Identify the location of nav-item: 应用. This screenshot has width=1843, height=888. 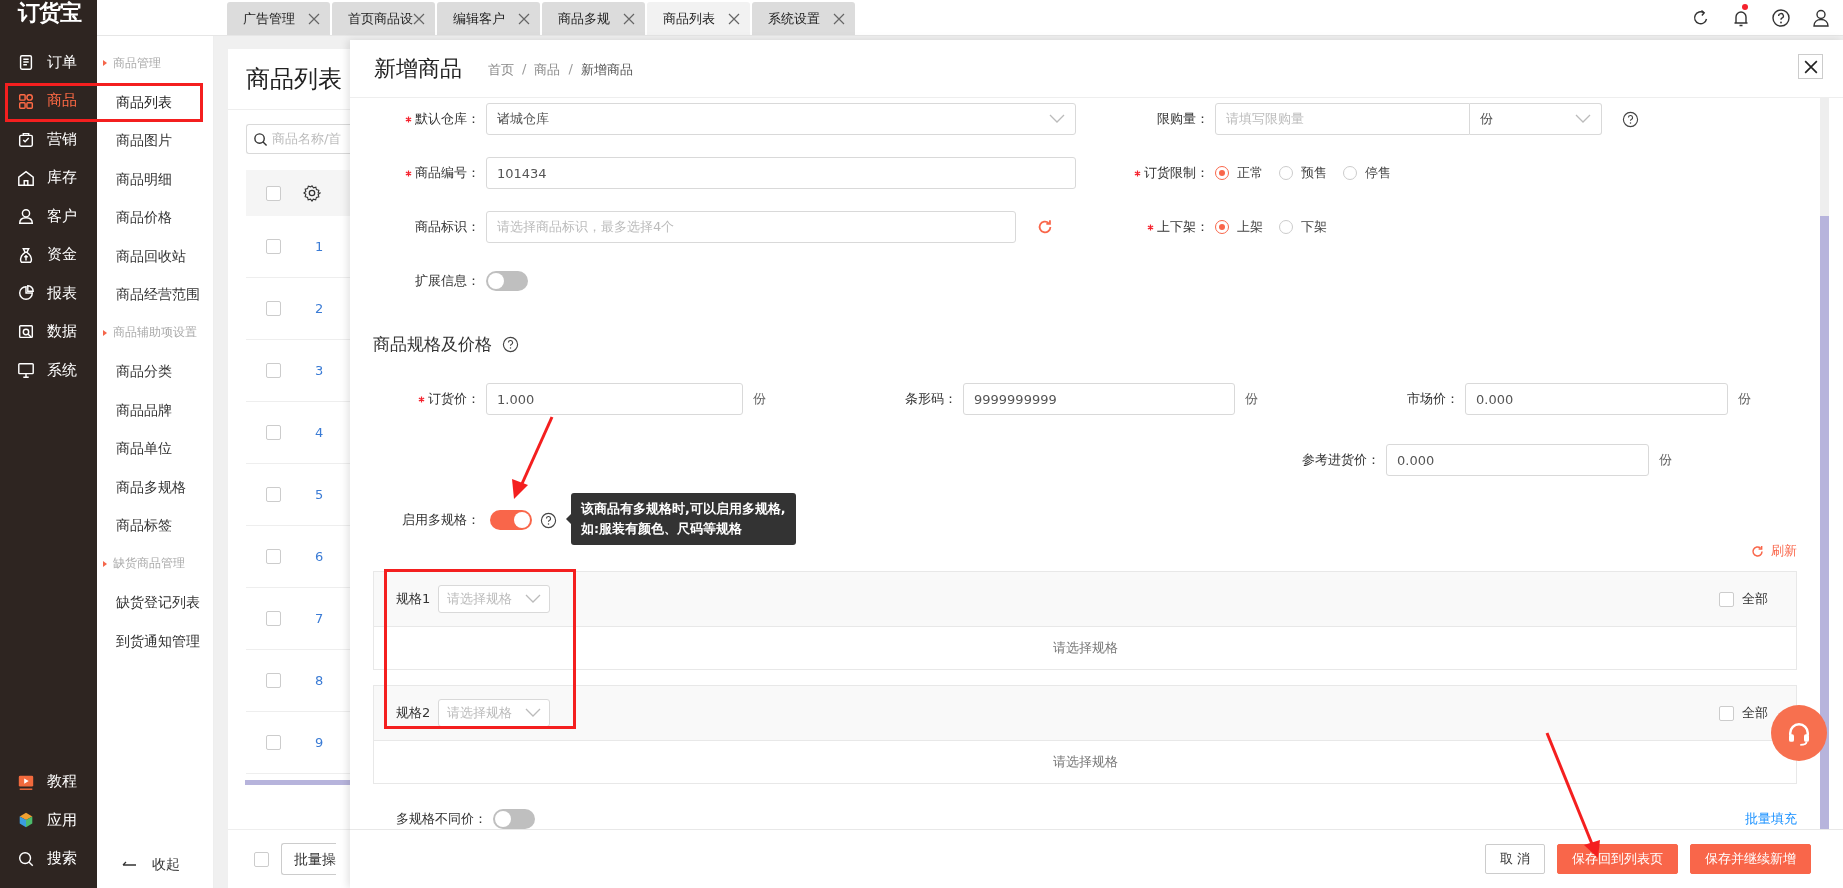
(48, 820).